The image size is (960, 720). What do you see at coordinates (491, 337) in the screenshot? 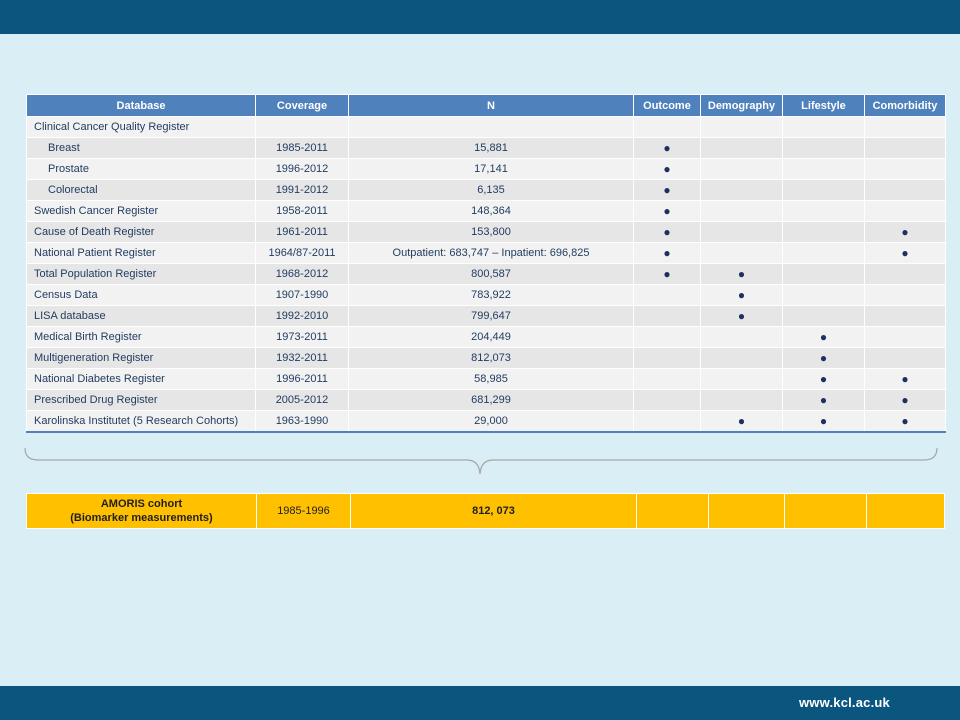
I see `n-cell: 204,449` at bounding box center [491, 337].